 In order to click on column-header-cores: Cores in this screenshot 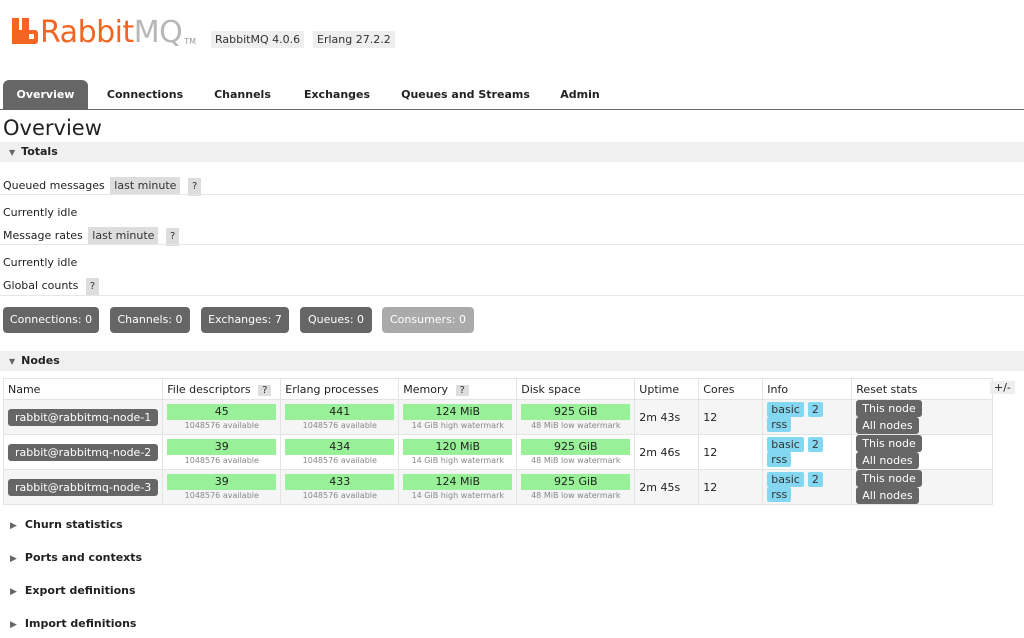, I will do `click(731, 389)`.